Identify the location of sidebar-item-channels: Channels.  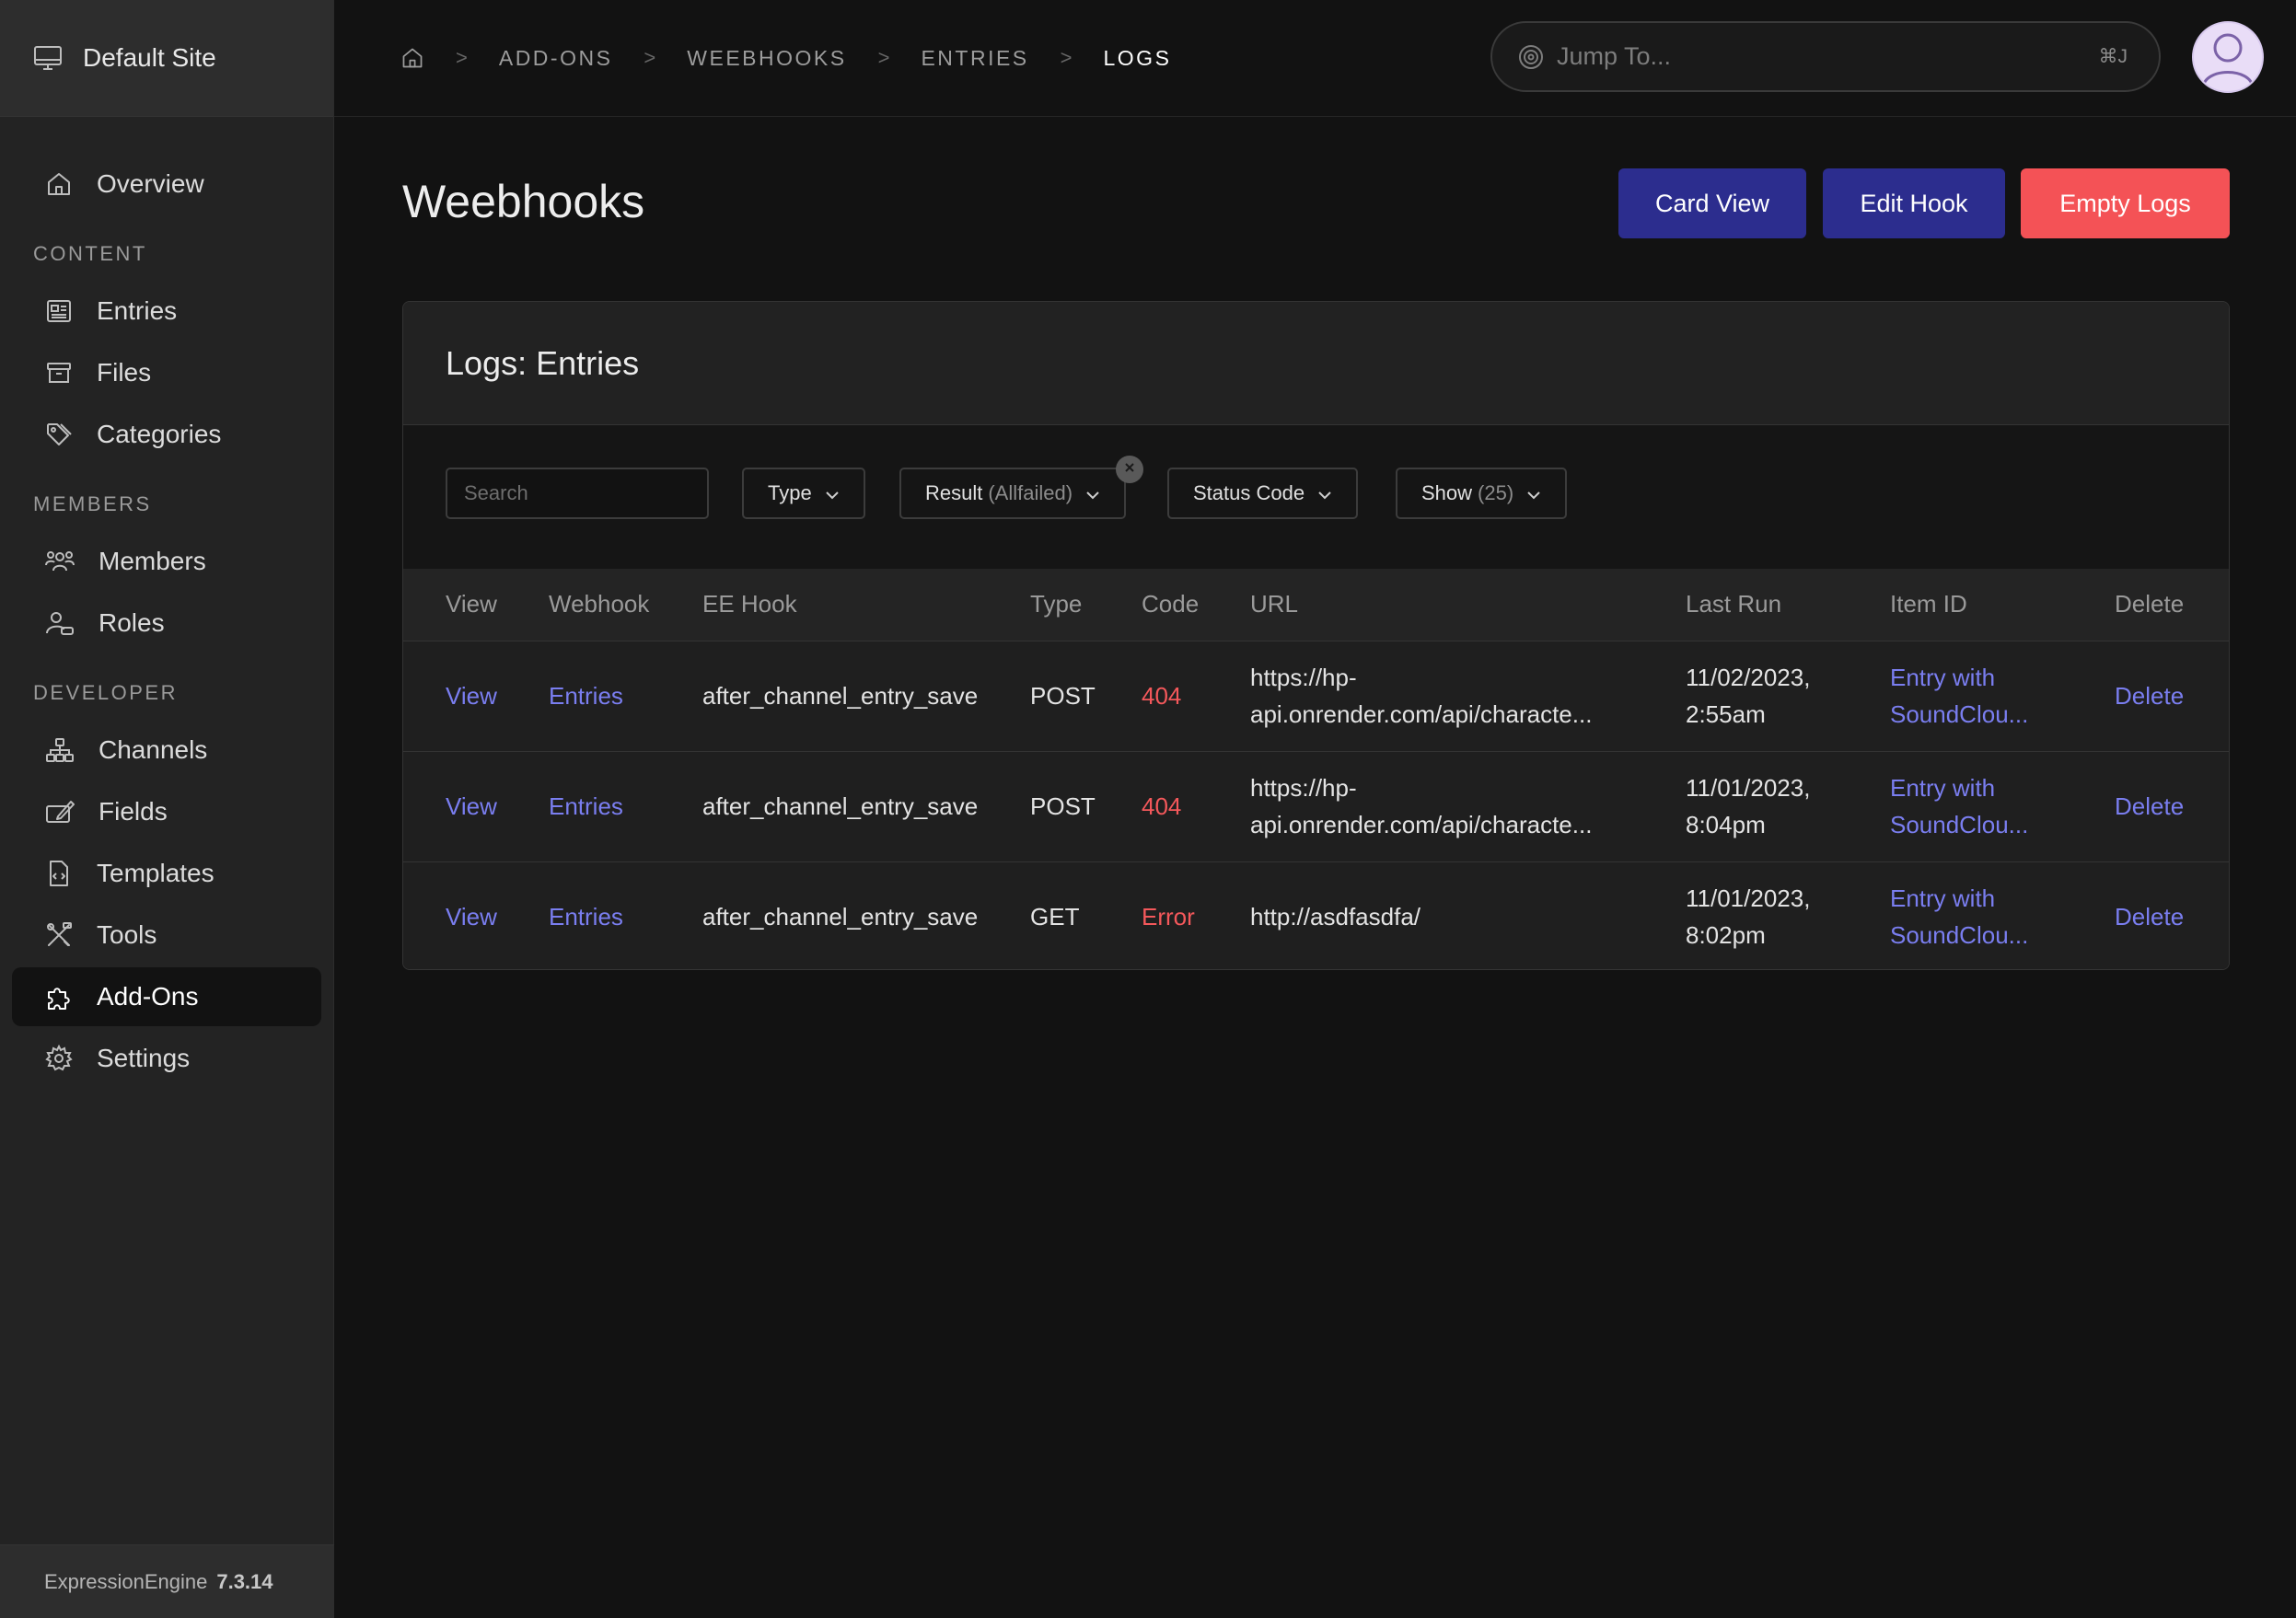
(166, 750).